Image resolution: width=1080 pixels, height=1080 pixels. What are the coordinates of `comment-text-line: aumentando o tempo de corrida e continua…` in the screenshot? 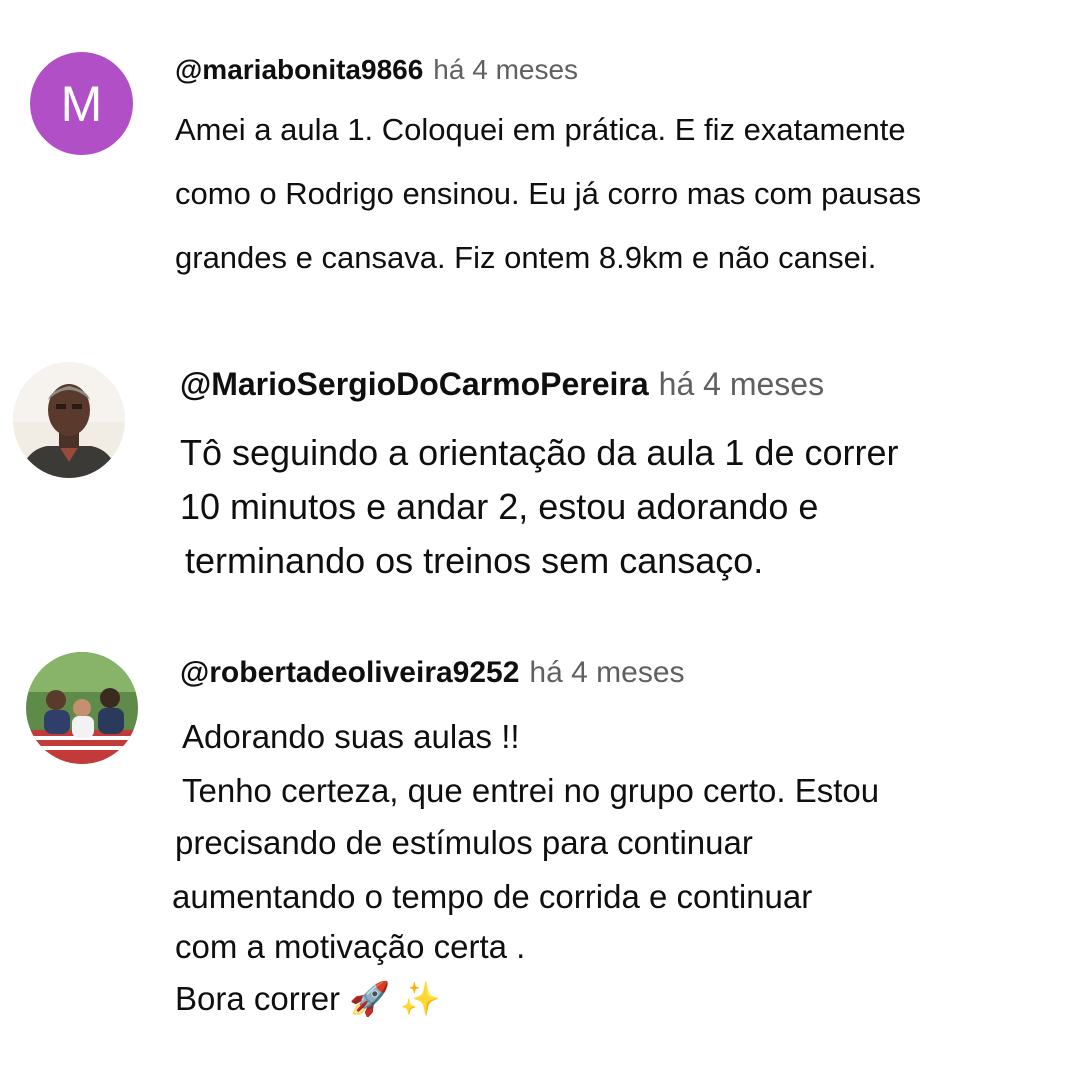 It's located at (492, 896).